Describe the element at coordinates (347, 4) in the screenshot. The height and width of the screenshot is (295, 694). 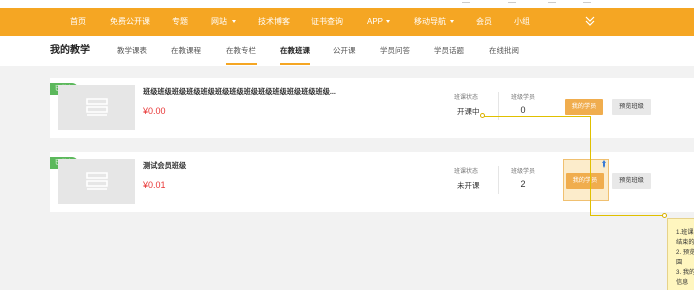
I see `top-utility-strip` at that location.